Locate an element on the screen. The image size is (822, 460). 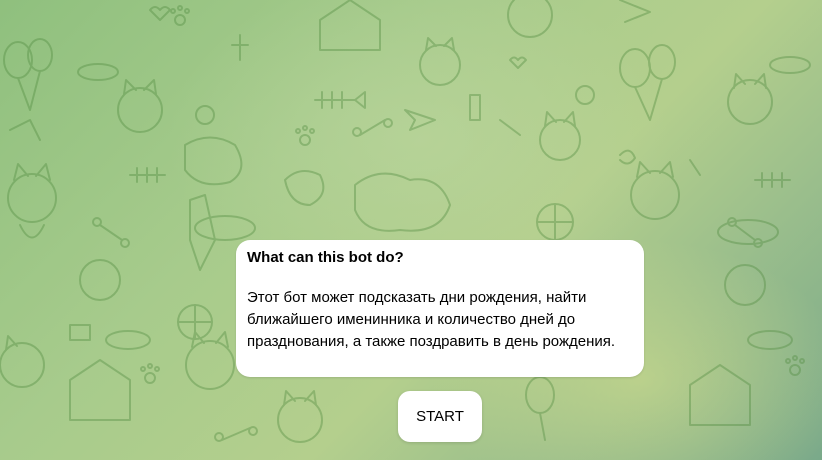
bot-info-title: What can this bot do? is located at coordinates (325, 257).